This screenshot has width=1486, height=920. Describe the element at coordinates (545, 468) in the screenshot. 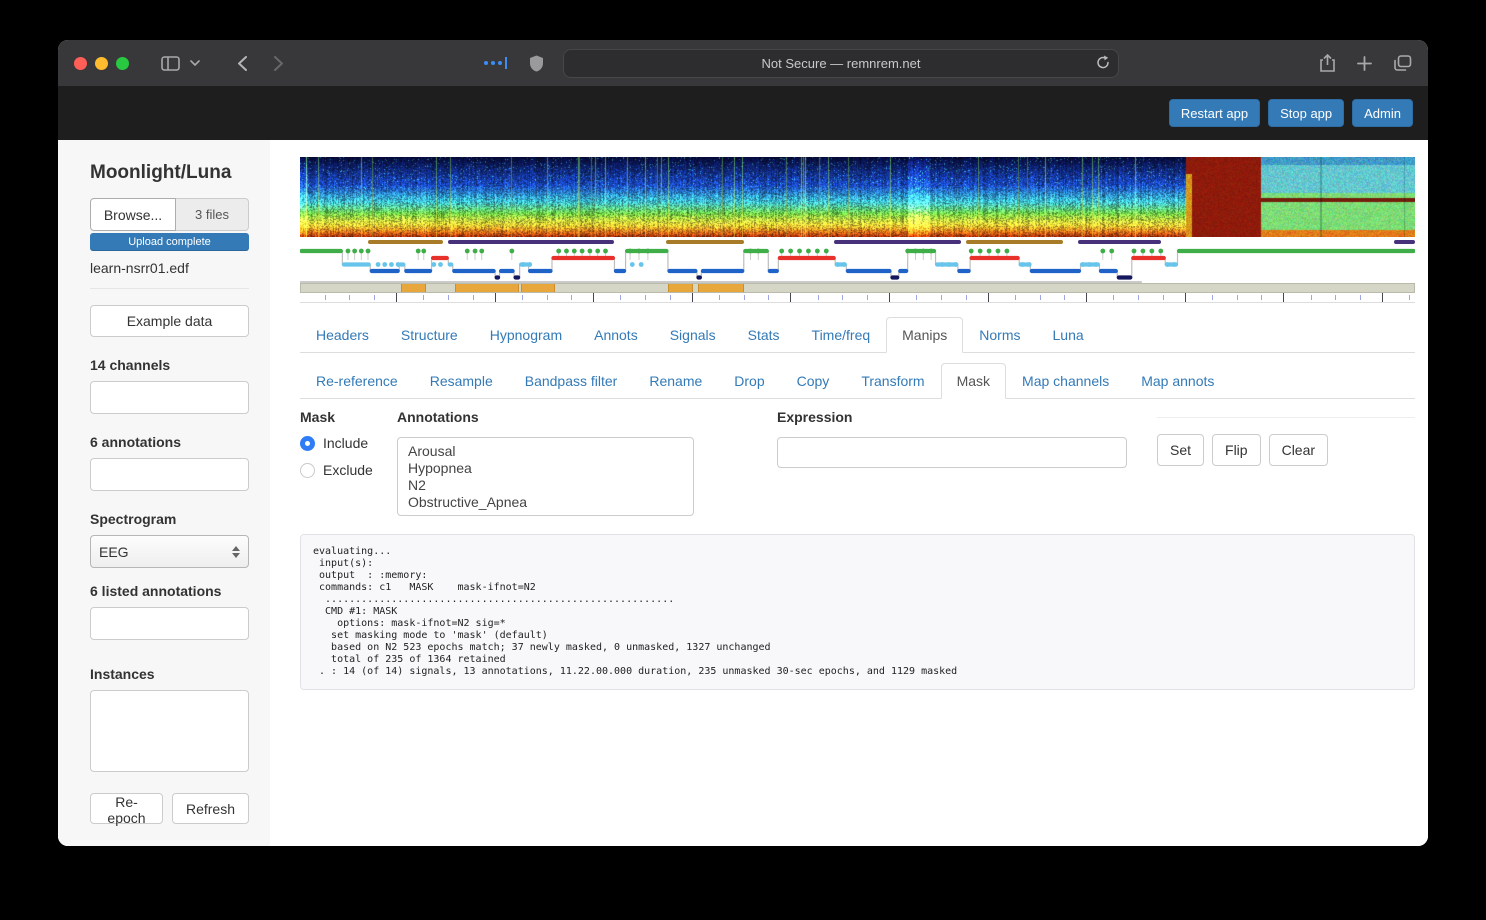

I see `annotation-option: Hypopnea` at that location.